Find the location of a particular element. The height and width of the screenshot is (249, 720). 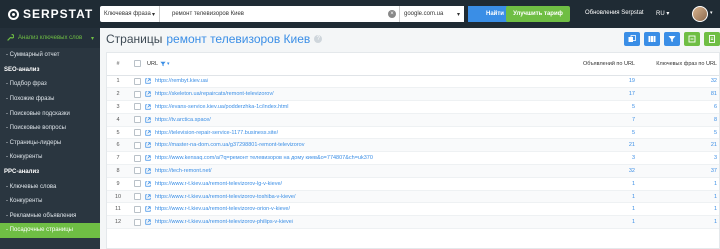

col-header-keywords: Ключевых фраз по URL is located at coordinates (680, 64).